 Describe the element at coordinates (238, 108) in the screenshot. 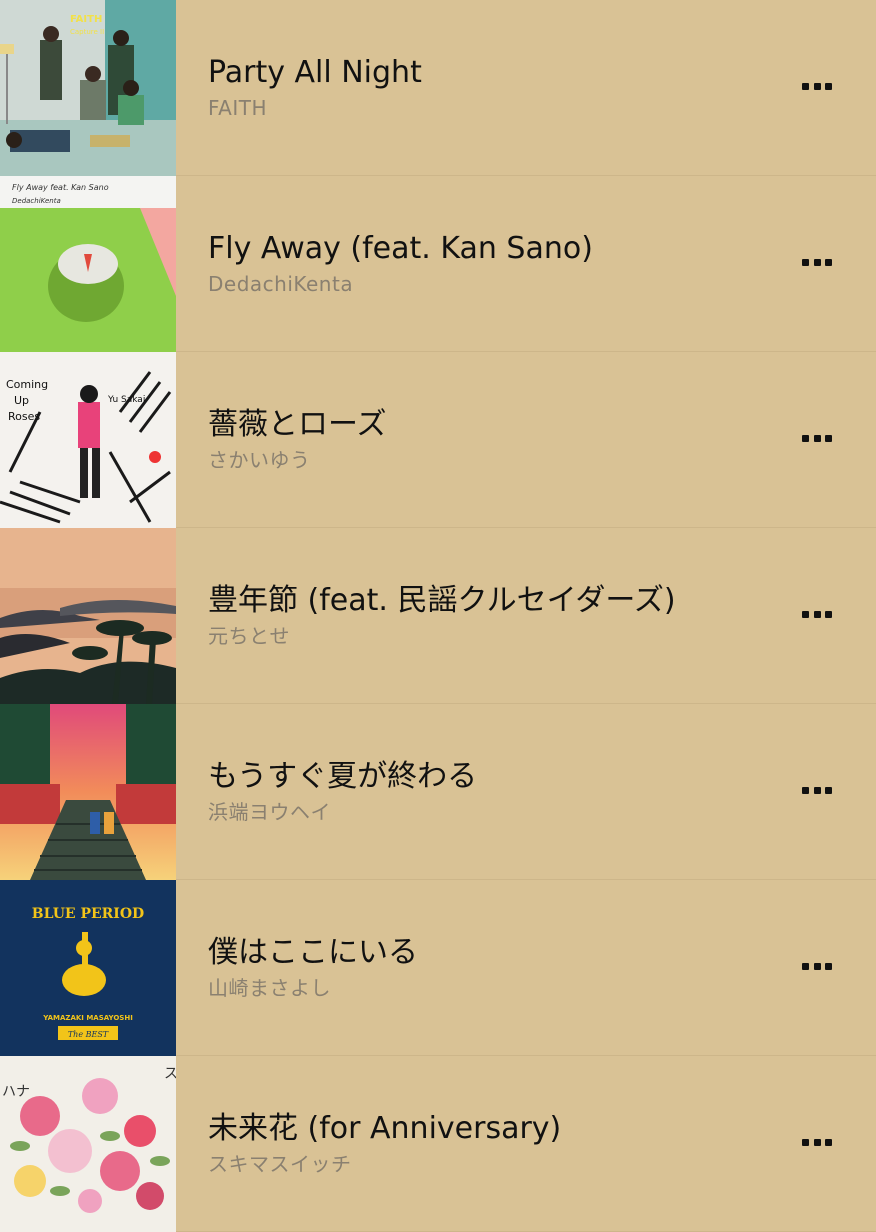

I see `track-artist: FAITH` at that location.